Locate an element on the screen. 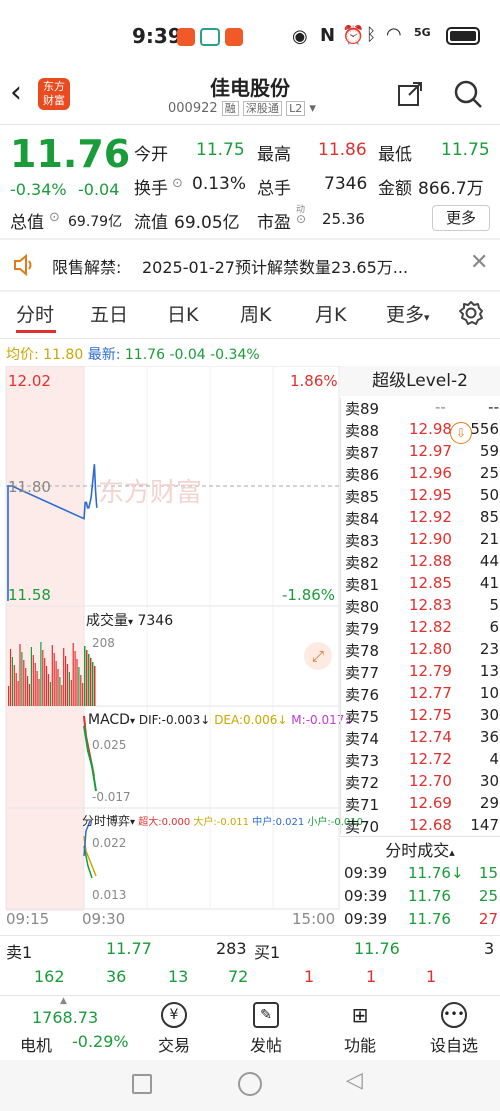  volume-header: 成交量▾ 7346 is located at coordinates (129, 620).